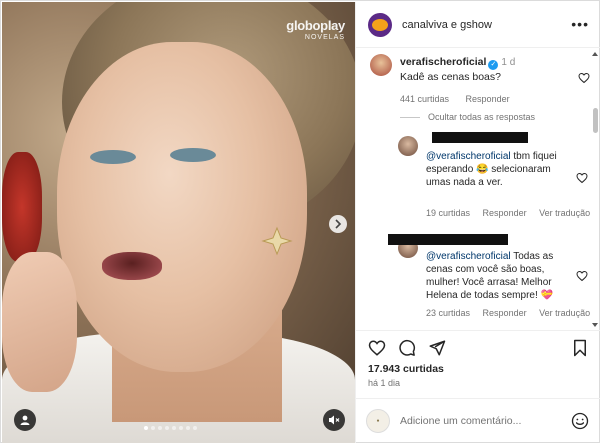  I want to click on save-bookmark-icon, so click(580, 348).